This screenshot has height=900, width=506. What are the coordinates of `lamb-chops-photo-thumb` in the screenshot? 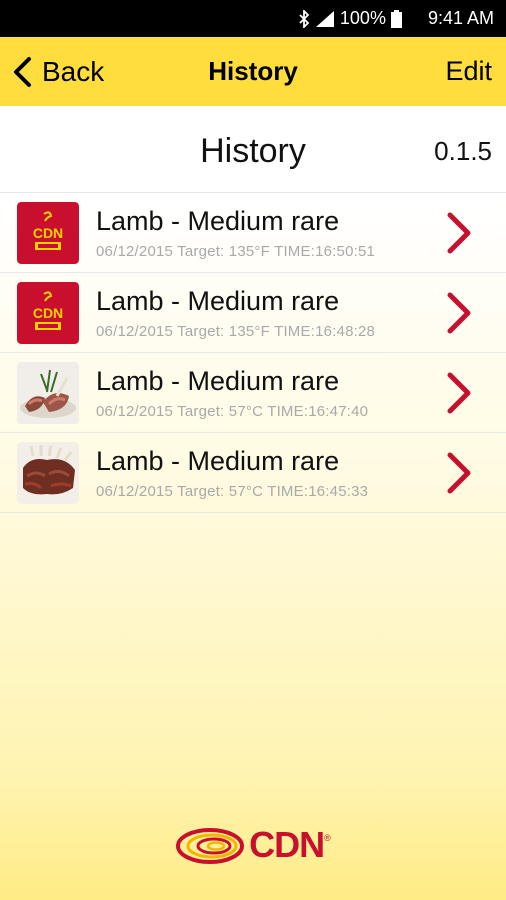 It's located at (48, 472).